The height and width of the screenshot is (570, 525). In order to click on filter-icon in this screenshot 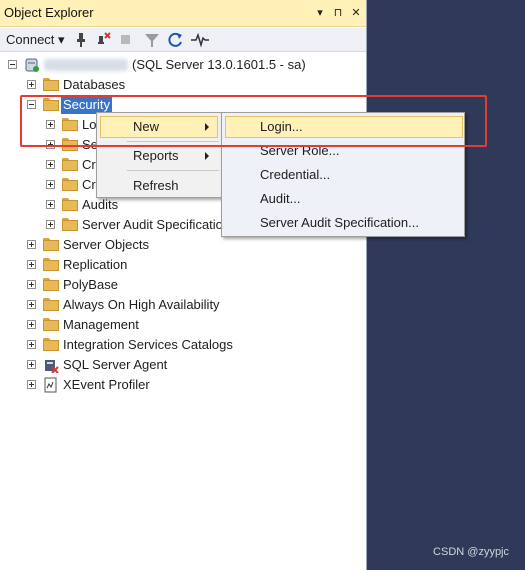, I will do `click(152, 40)`.